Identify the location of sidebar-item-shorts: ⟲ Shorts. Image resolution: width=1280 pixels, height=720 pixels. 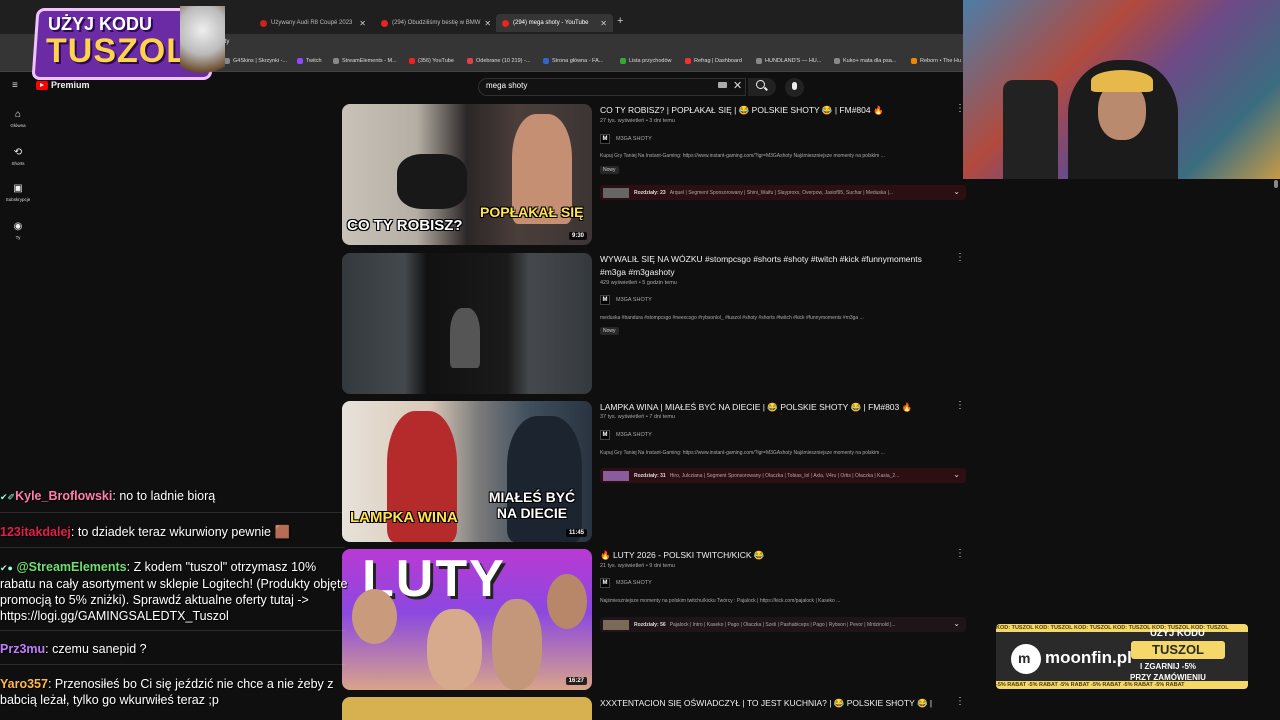
(18, 157).